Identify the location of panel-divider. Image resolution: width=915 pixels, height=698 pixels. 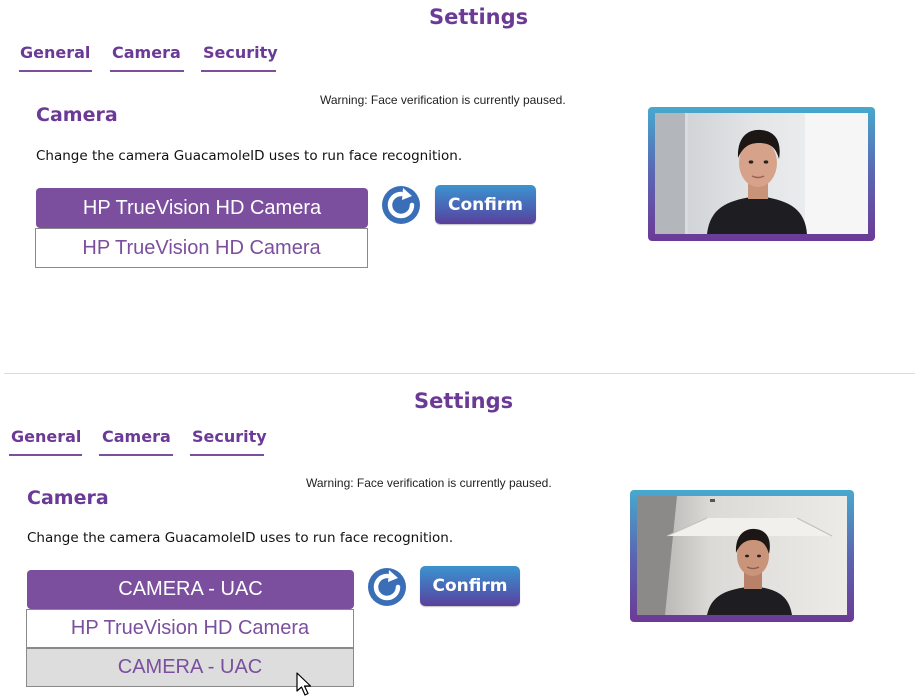
(459, 373).